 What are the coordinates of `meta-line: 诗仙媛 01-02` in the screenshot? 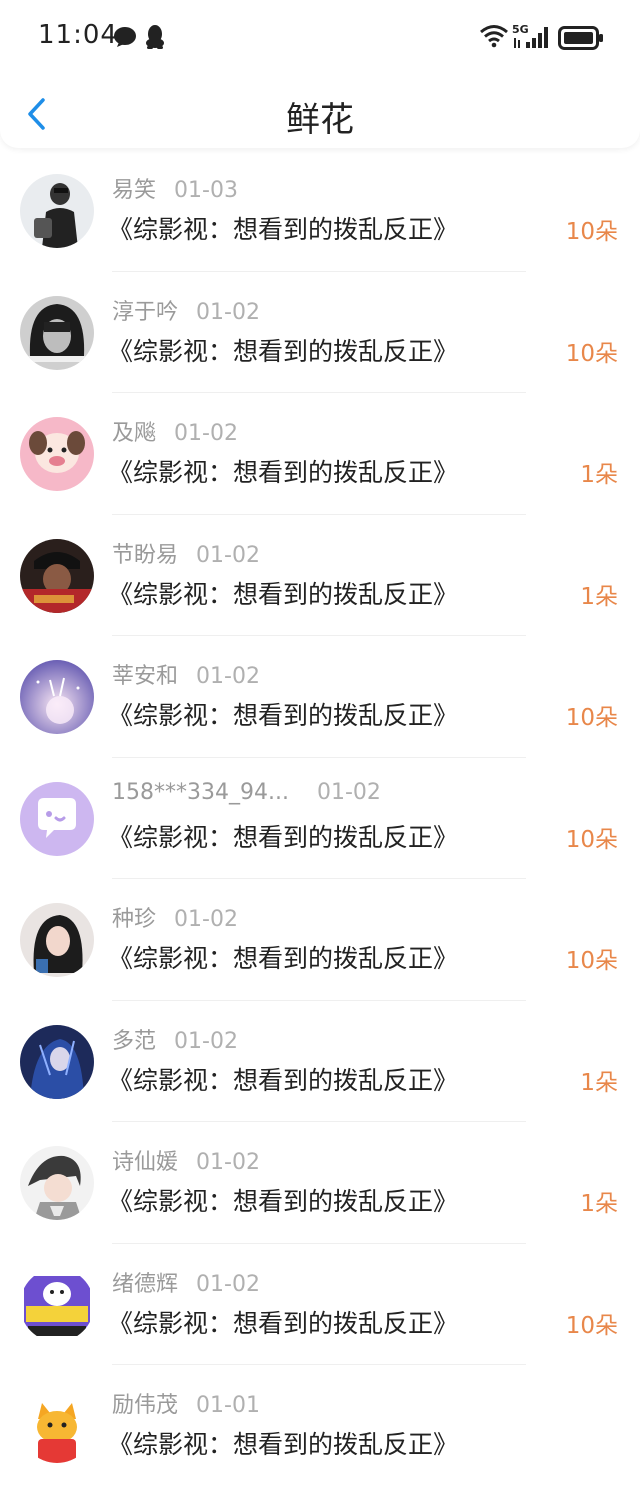 It's located at (186, 1160).